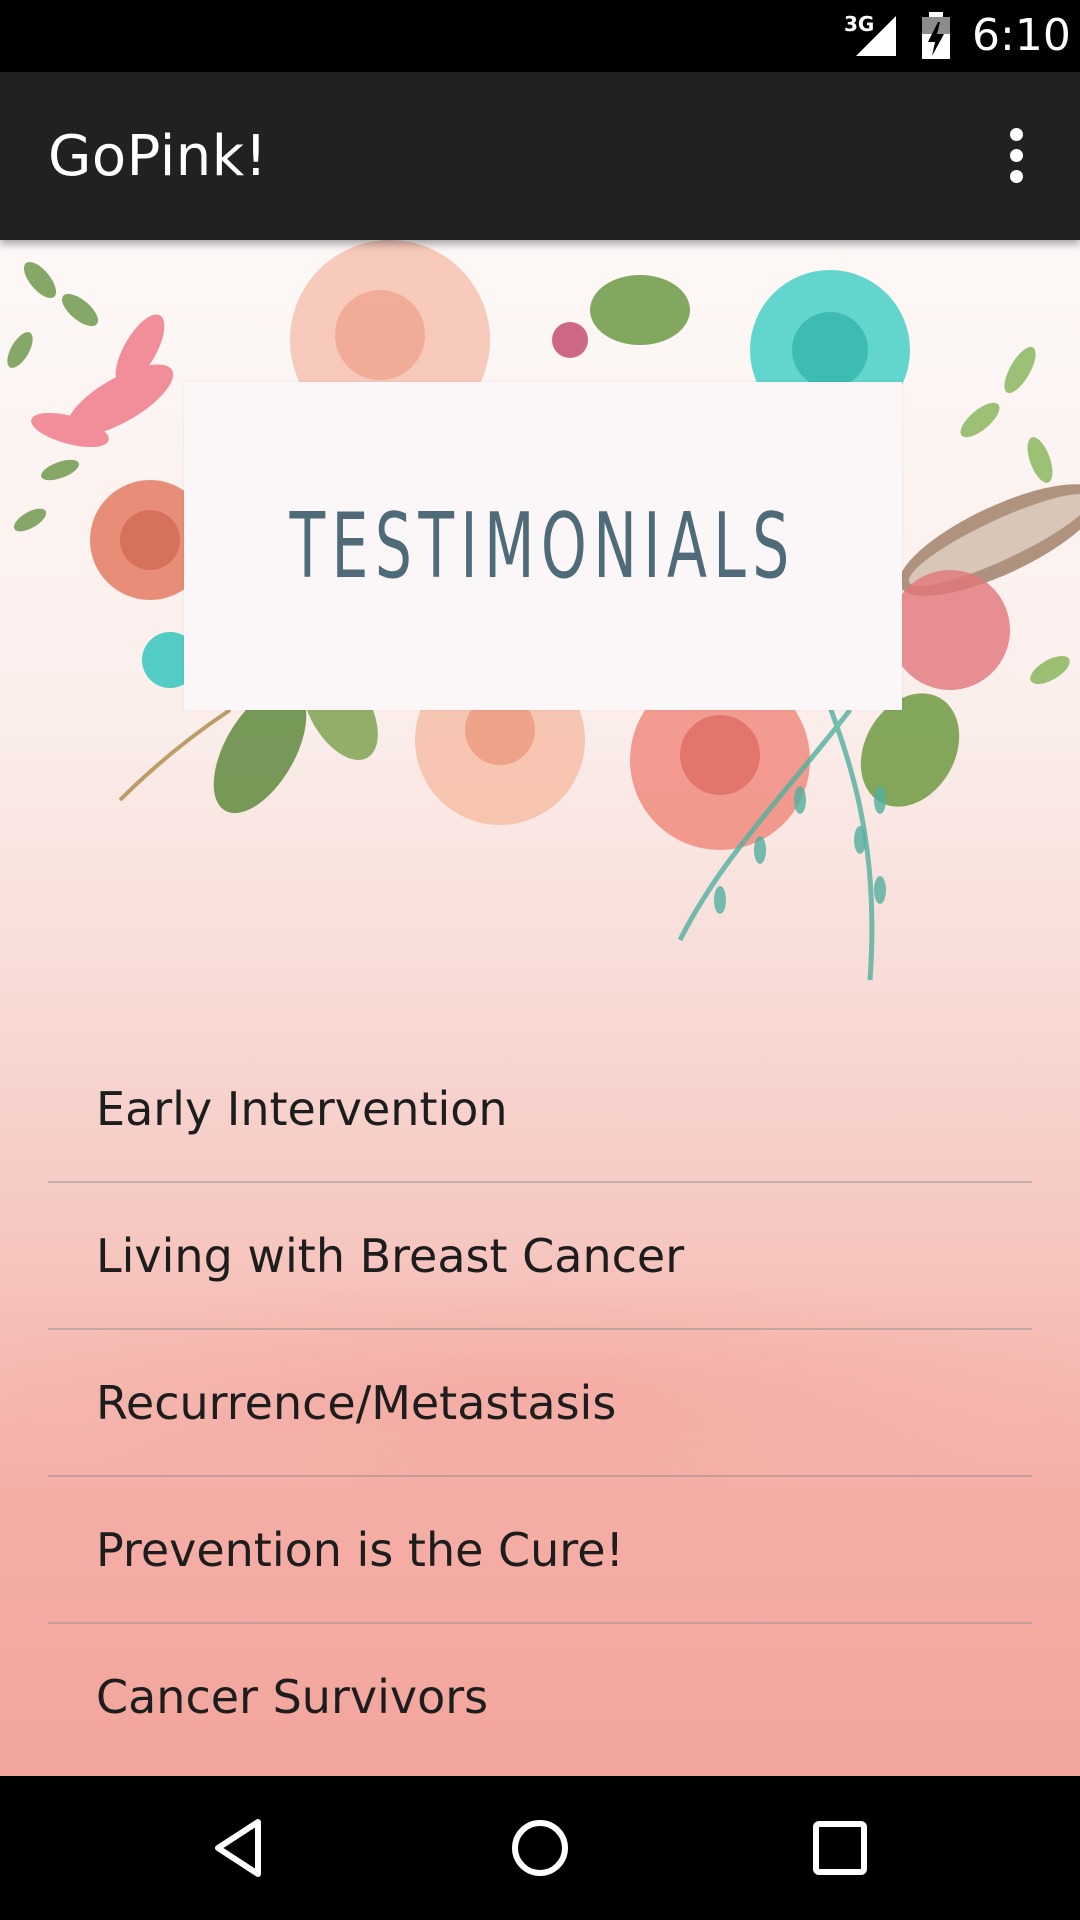  What do you see at coordinates (390, 1256) in the screenshot?
I see `list-item-label: Living with Breast Cancer` at bounding box center [390, 1256].